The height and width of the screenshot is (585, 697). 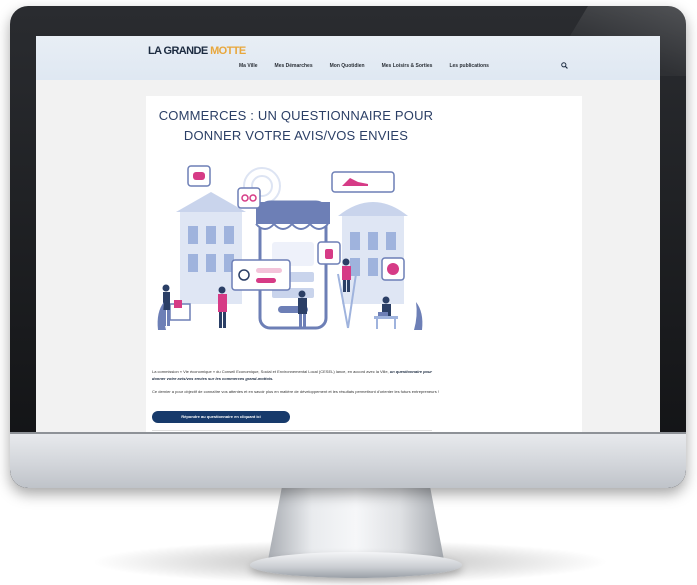 I want to click on nav-item-ma-ville: Ma Ville, so click(x=248, y=66).